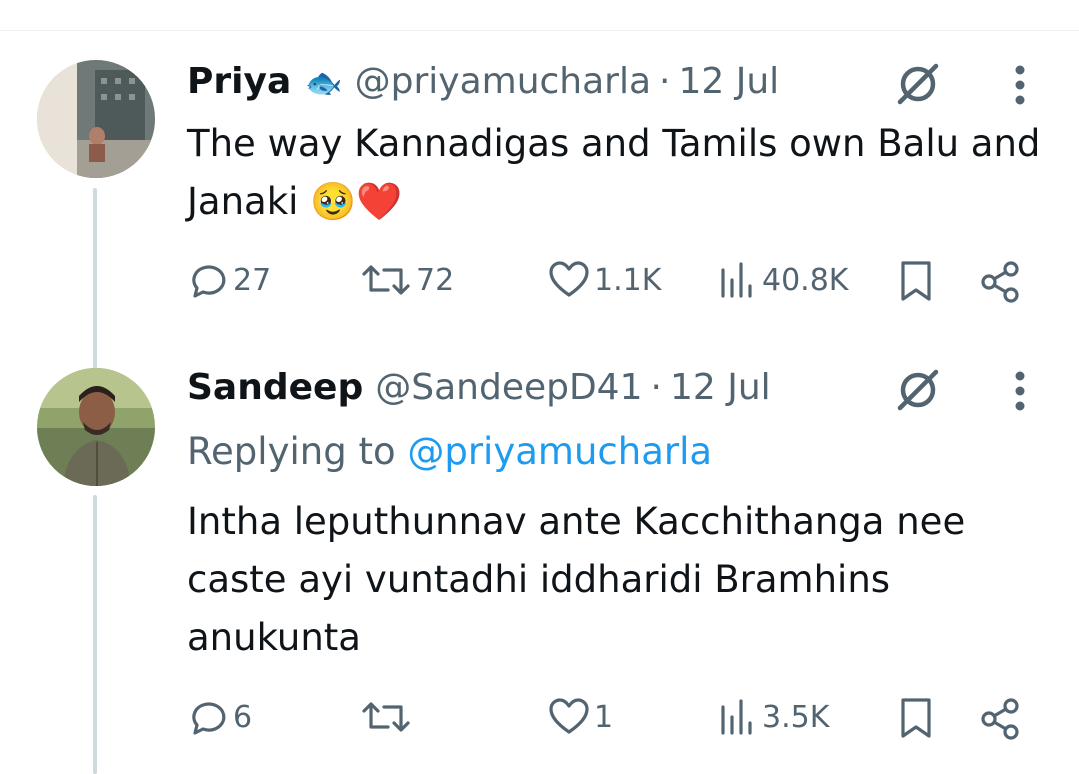  Describe the element at coordinates (239, 82) in the screenshot. I see `display-name: Priya` at that location.